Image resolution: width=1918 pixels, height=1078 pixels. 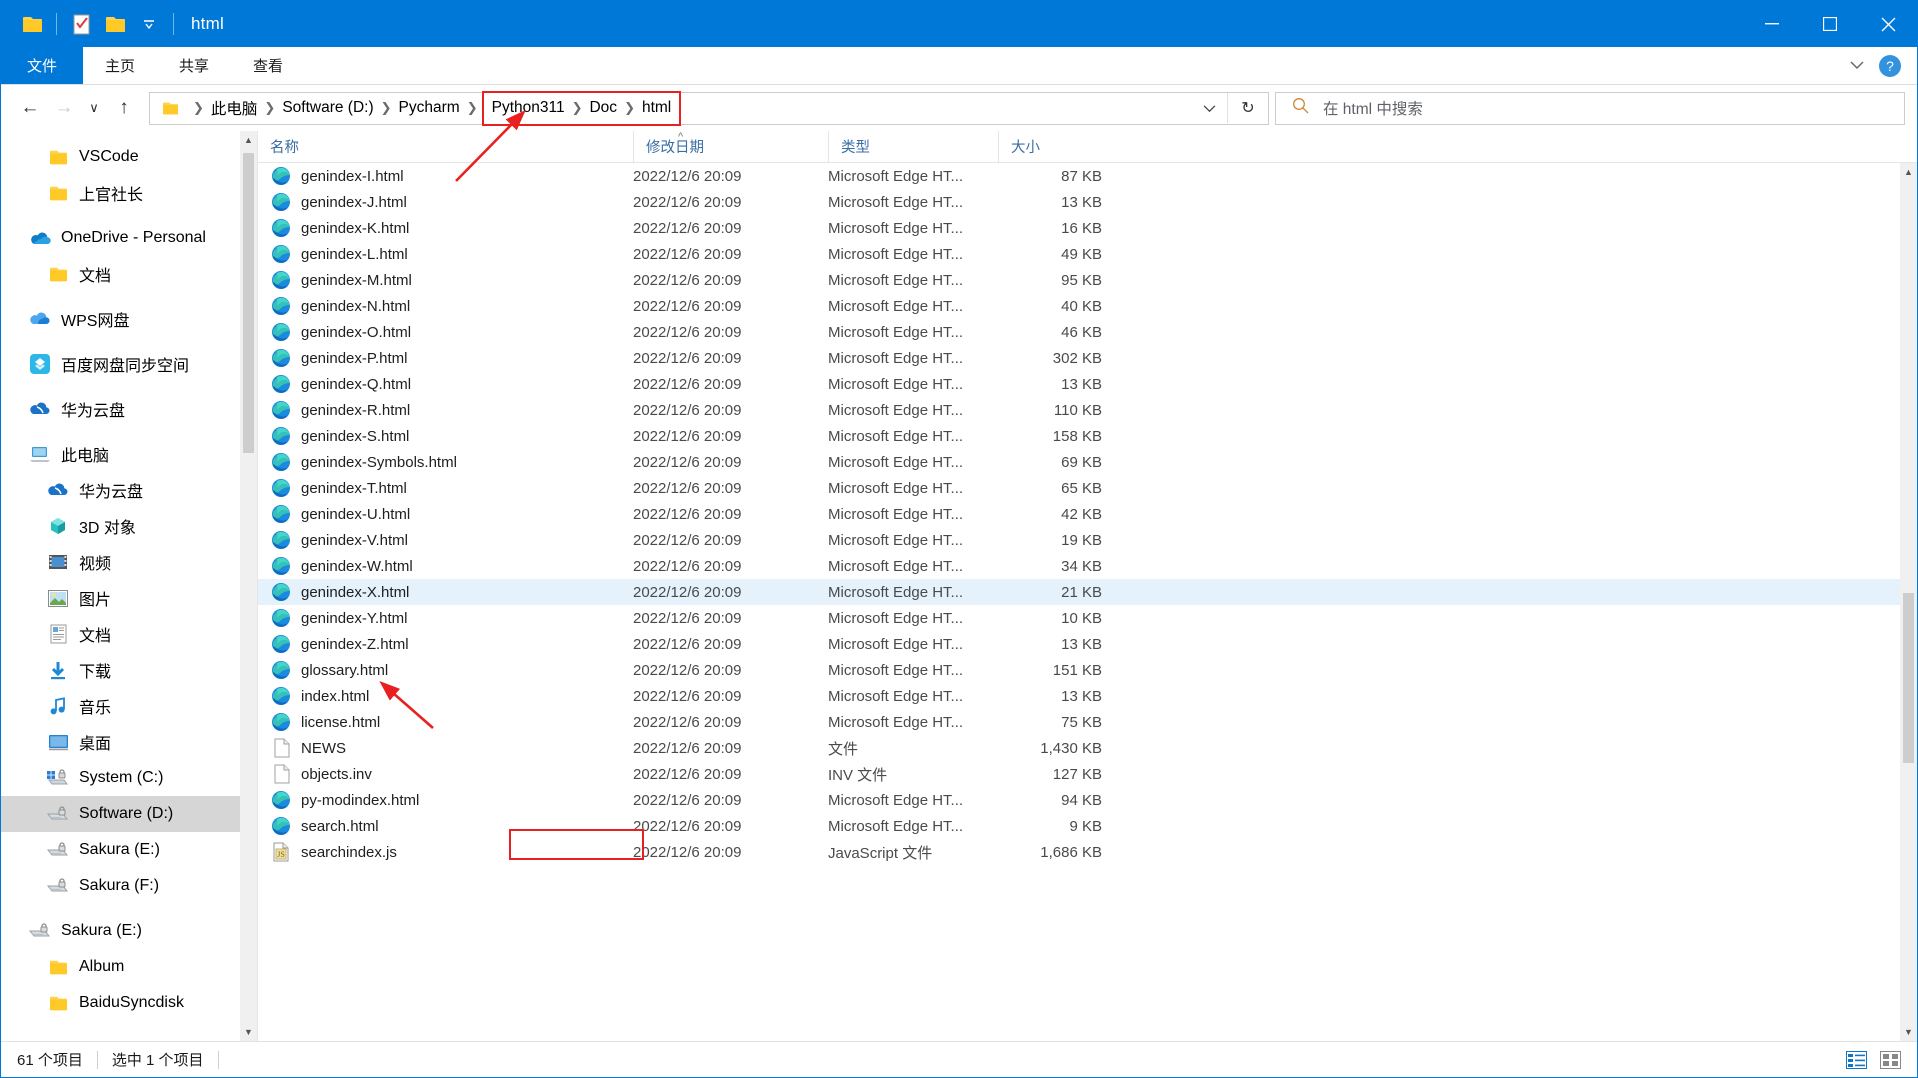 What do you see at coordinates (129, 778) in the screenshot?
I see `sidebar-item: System (C:)` at bounding box center [129, 778].